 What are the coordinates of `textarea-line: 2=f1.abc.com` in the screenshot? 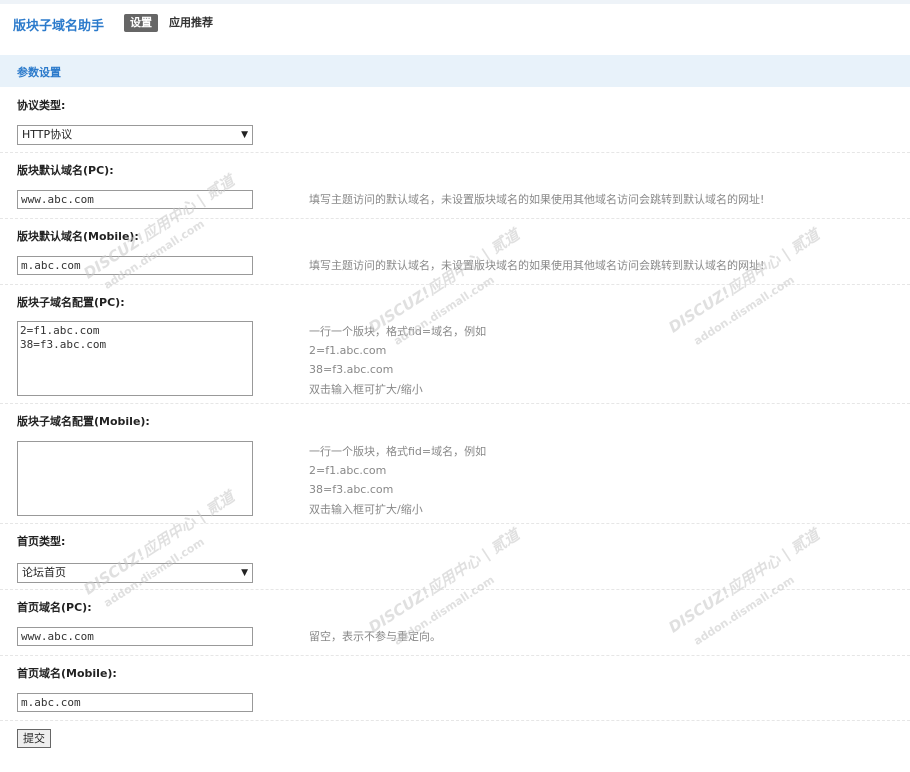 It's located at (60, 330).